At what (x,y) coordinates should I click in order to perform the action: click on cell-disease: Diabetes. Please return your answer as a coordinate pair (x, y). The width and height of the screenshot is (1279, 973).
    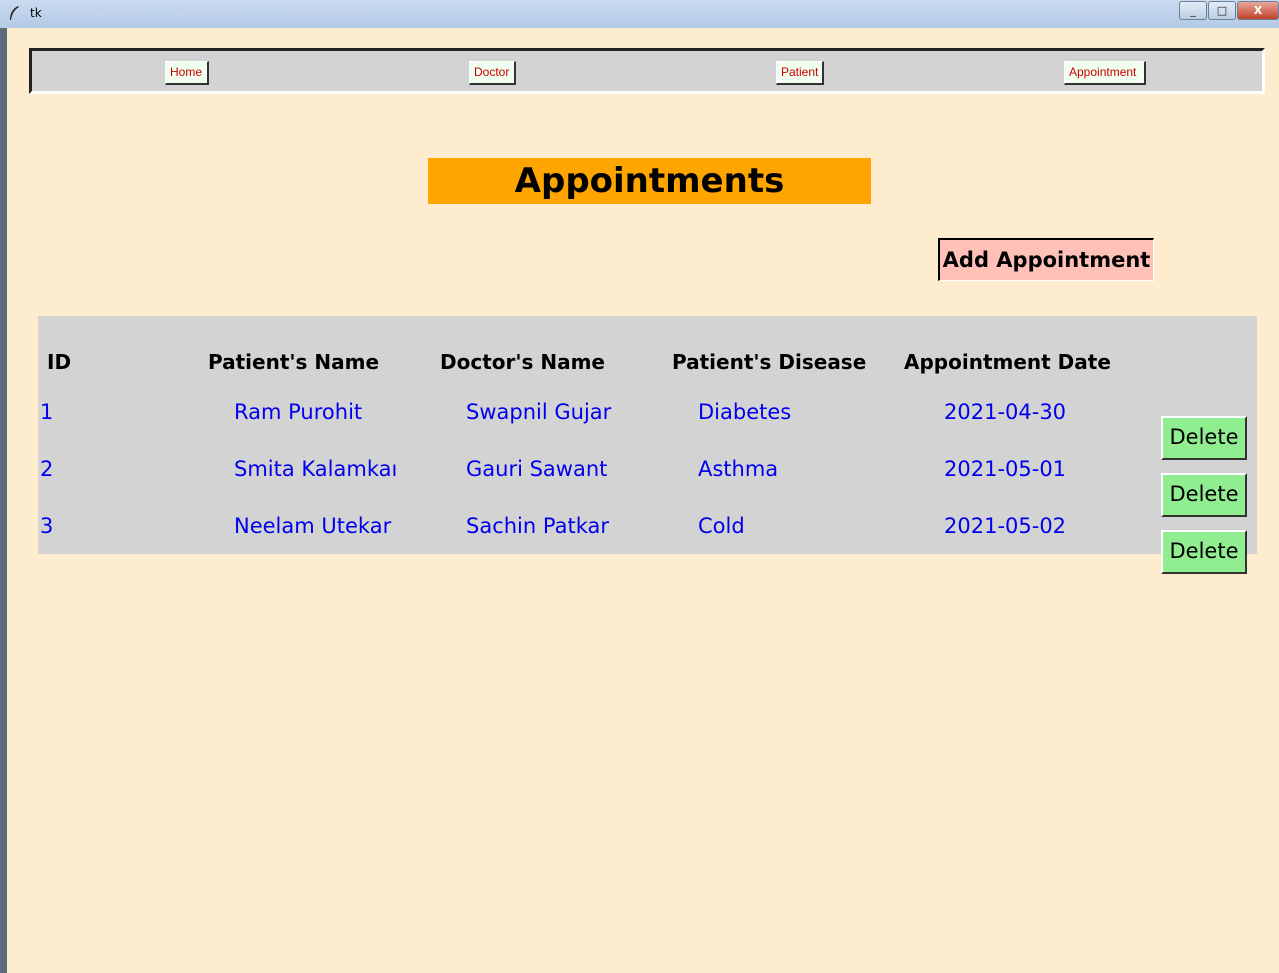
    Looking at the image, I should click on (745, 412).